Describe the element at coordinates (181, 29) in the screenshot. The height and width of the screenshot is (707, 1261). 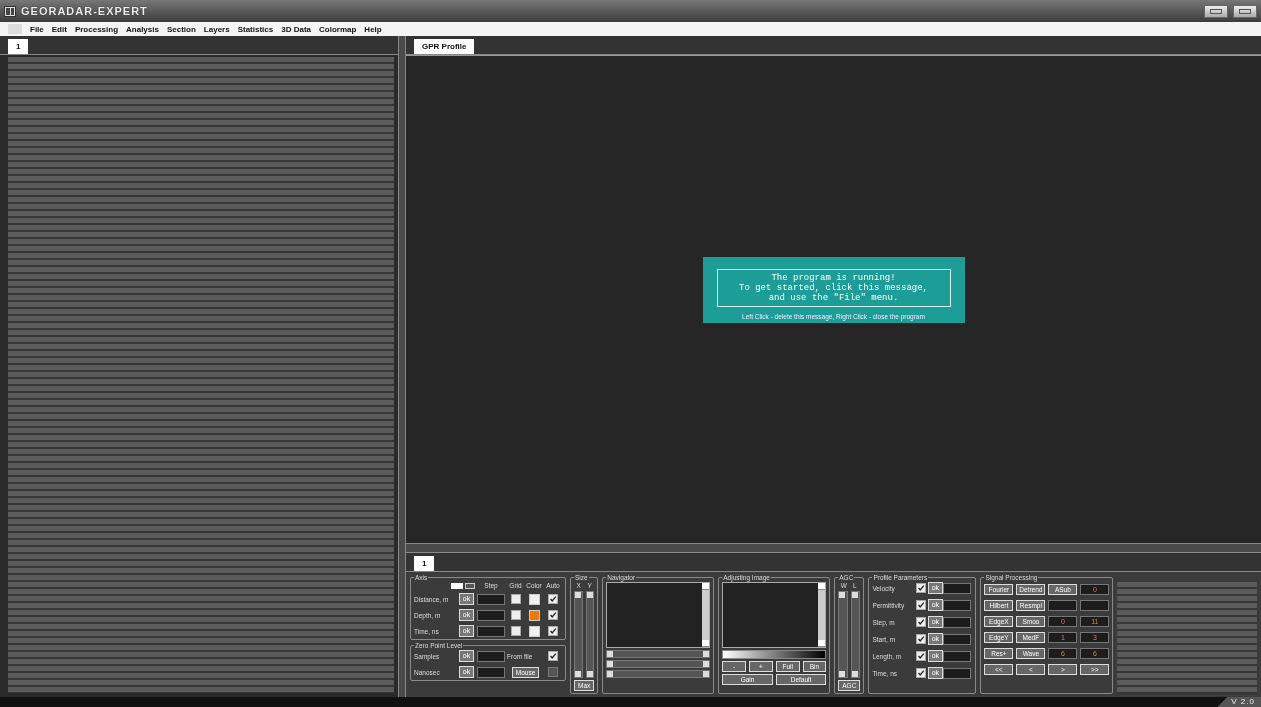
I see `menu-item: Section` at that location.